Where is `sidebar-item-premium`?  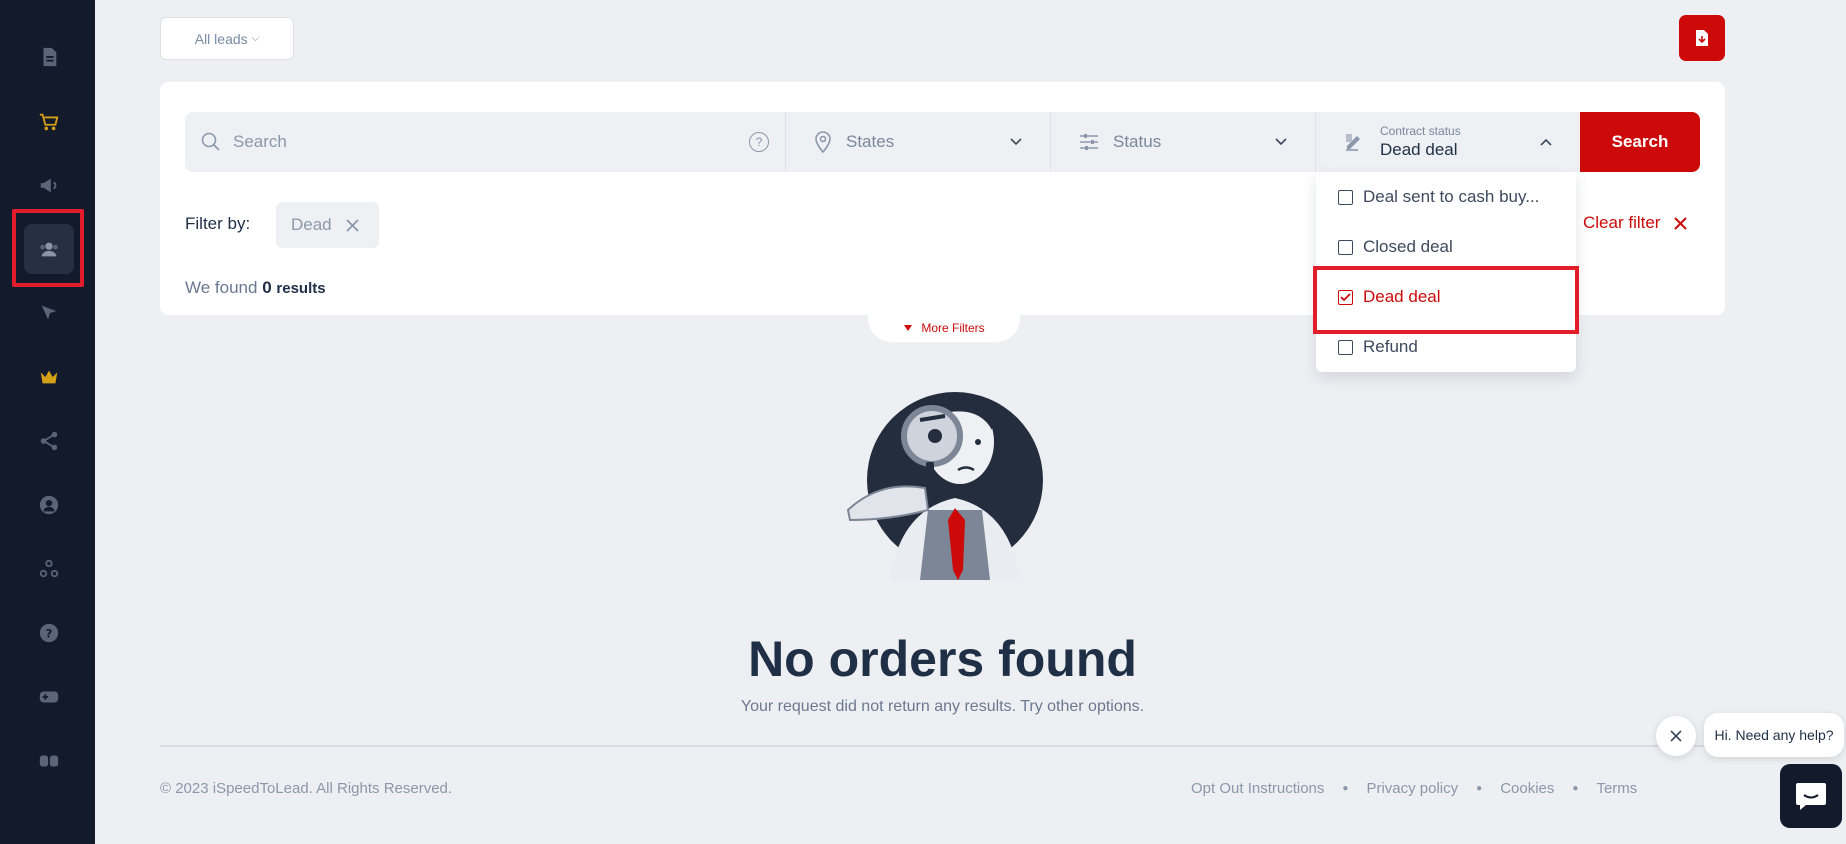 sidebar-item-premium is located at coordinates (49, 377).